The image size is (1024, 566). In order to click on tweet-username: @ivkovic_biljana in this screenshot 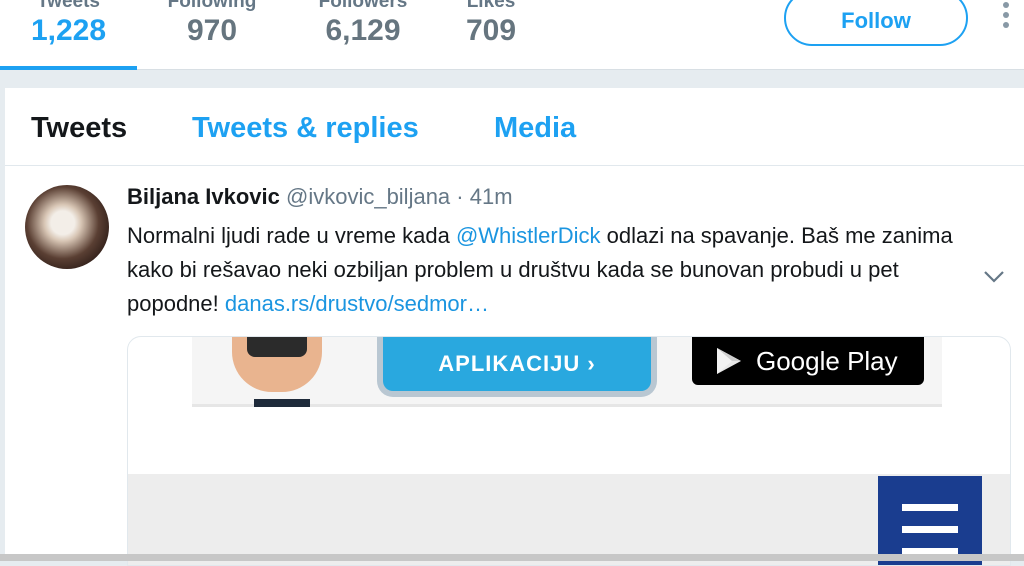, I will do `click(368, 196)`.